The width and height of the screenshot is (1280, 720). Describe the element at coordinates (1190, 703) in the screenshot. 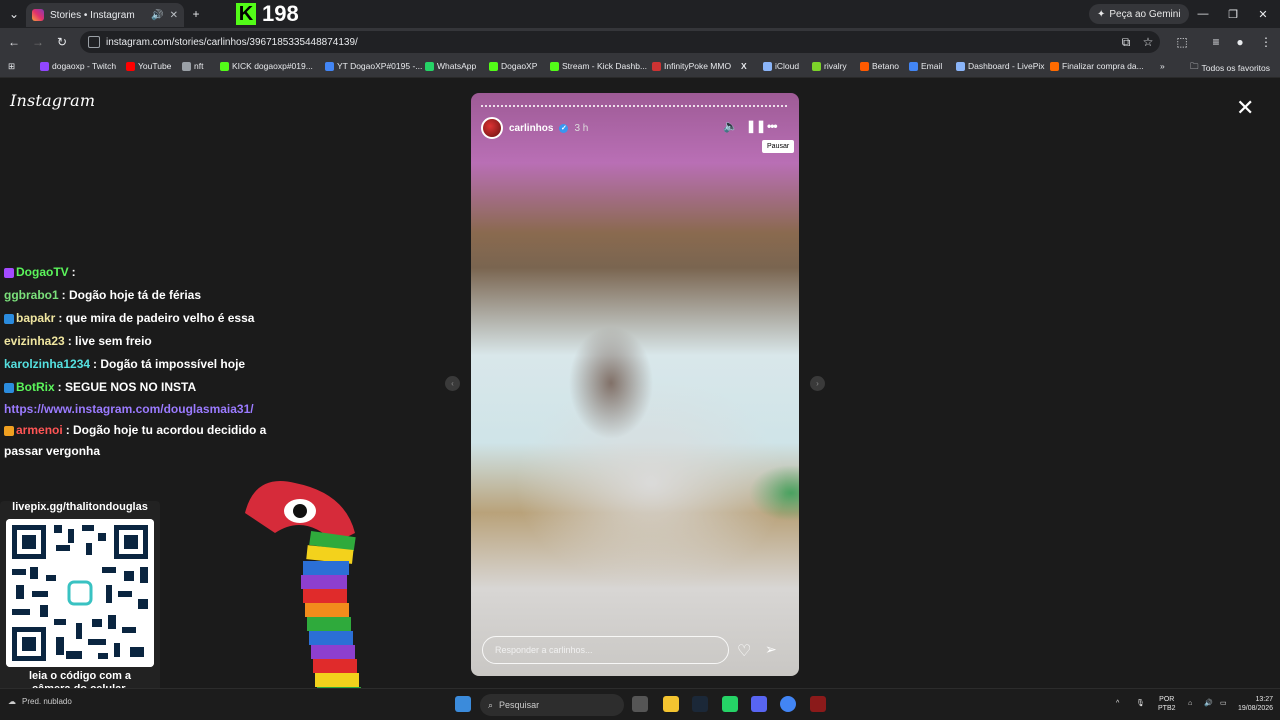

I see `network-icon: ⌂` at that location.